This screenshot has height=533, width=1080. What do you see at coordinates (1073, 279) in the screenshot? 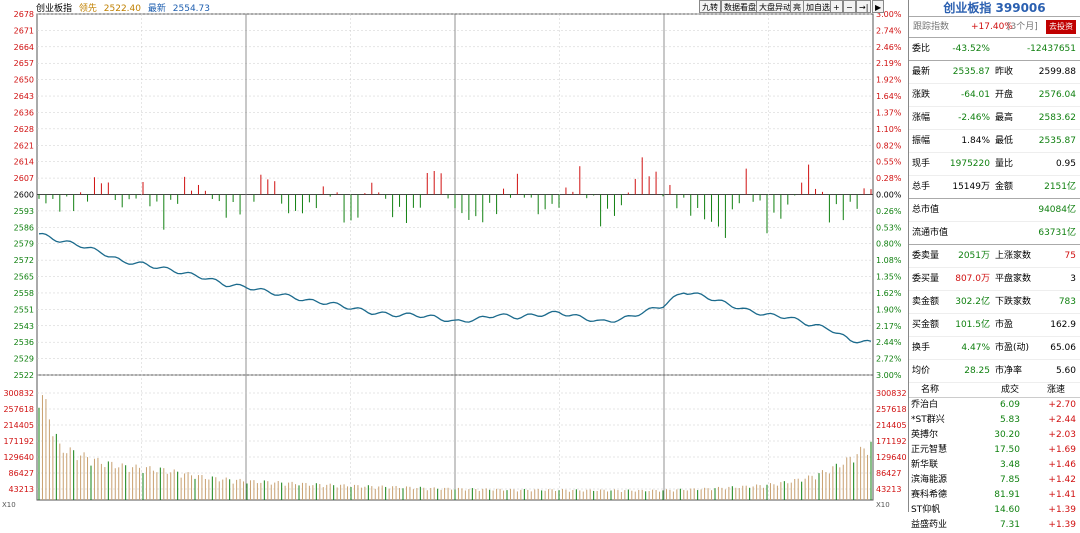
I see `quote-value: 3` at bounding box center [1073, 279].